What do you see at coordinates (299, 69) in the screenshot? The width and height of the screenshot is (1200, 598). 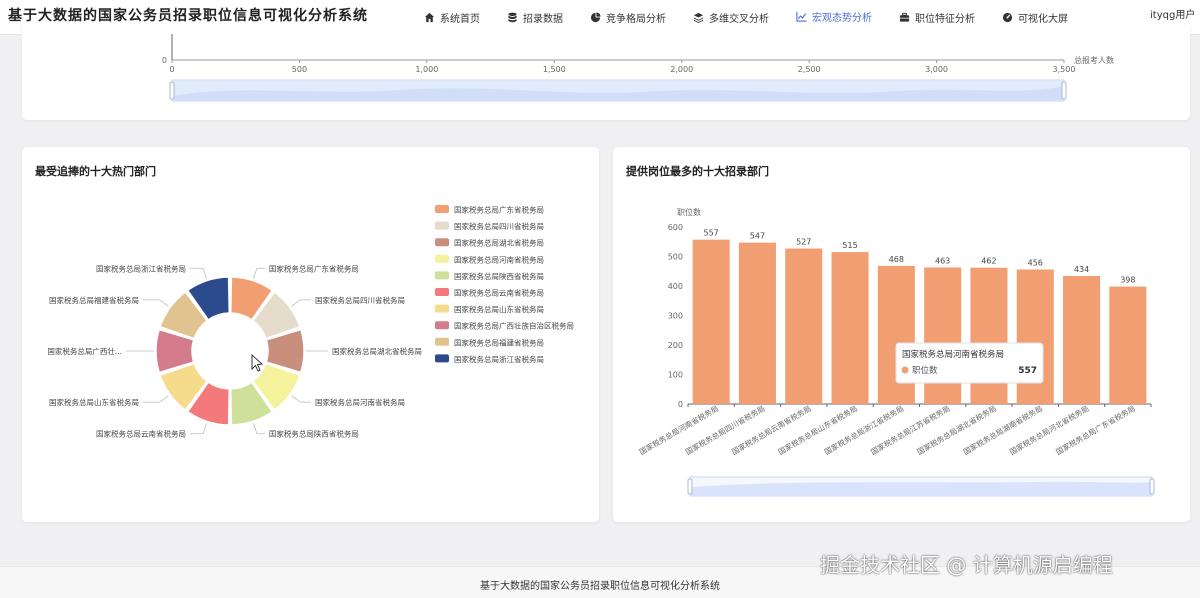 I see `x-tick-label: 500` at bounding box center [299, 69].